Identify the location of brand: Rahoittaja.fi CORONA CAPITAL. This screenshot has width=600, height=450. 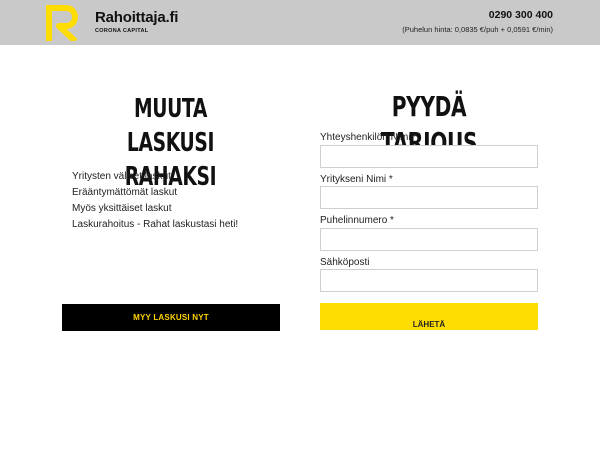
(136, 22).